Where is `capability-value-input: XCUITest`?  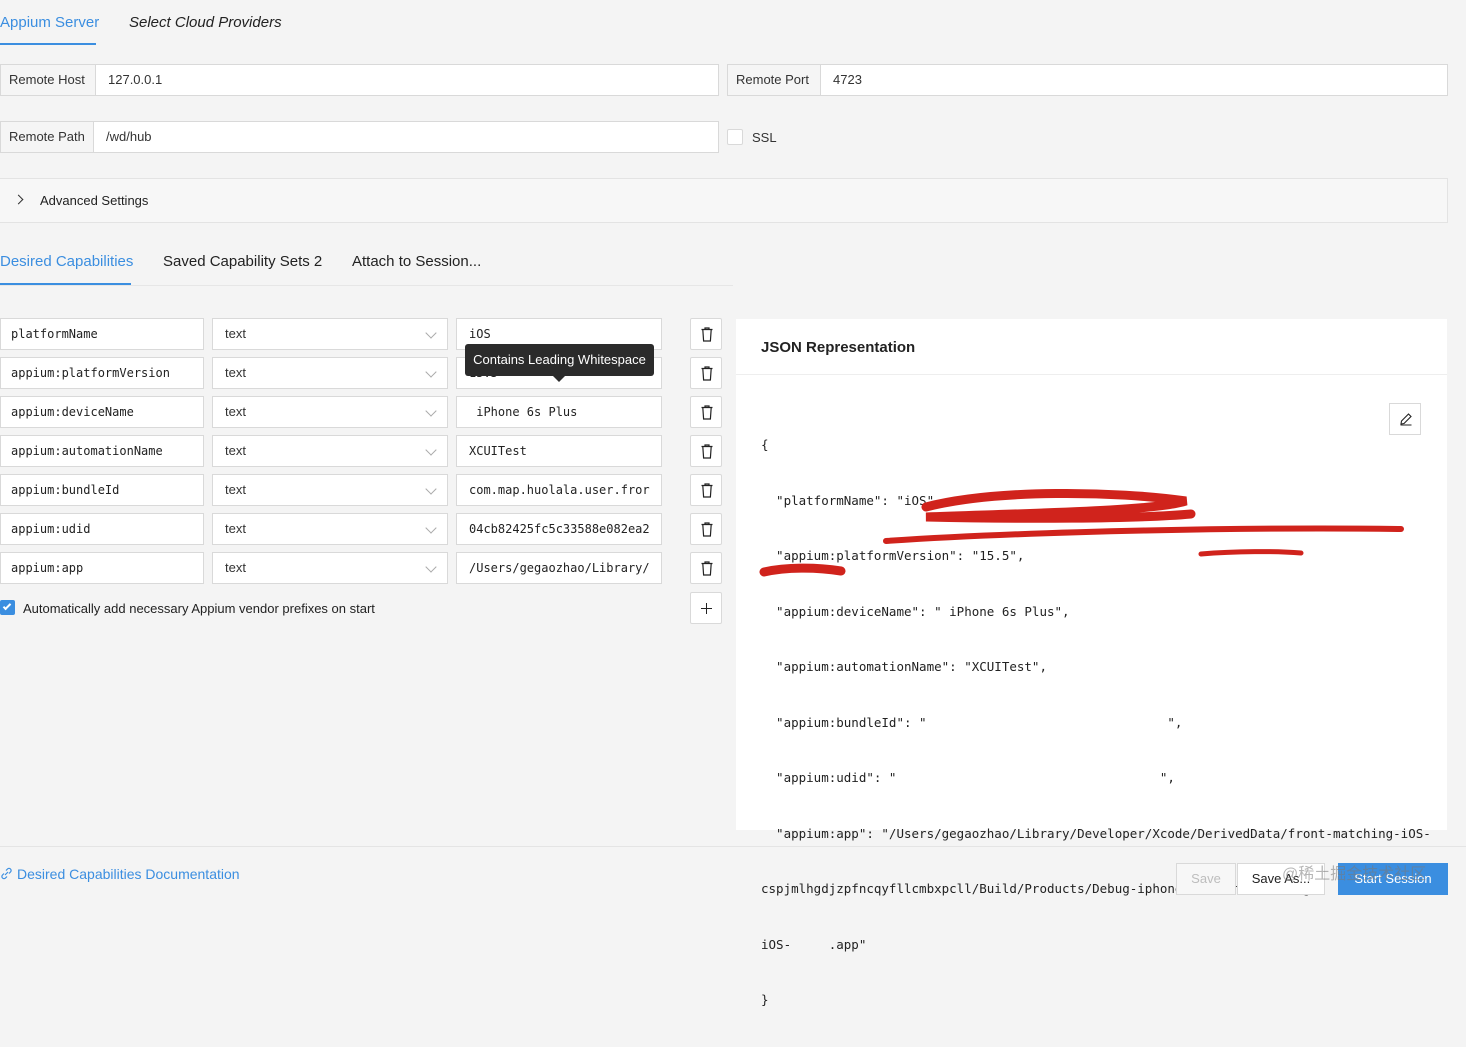 capability-value-input: XCUITest is located at coordinates (559, 451).